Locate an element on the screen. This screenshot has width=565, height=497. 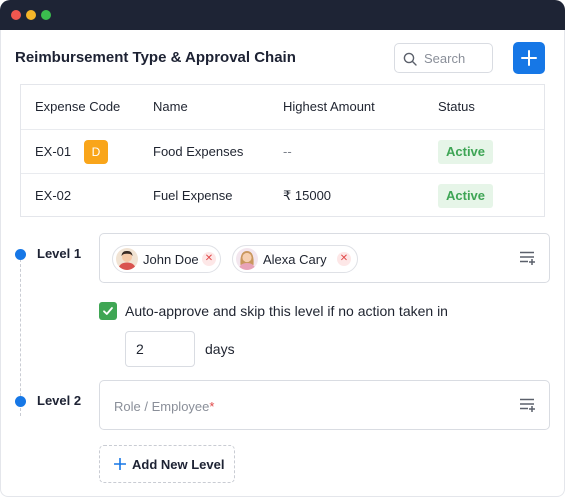
required-marker: * is located at coordinates (212, 406).